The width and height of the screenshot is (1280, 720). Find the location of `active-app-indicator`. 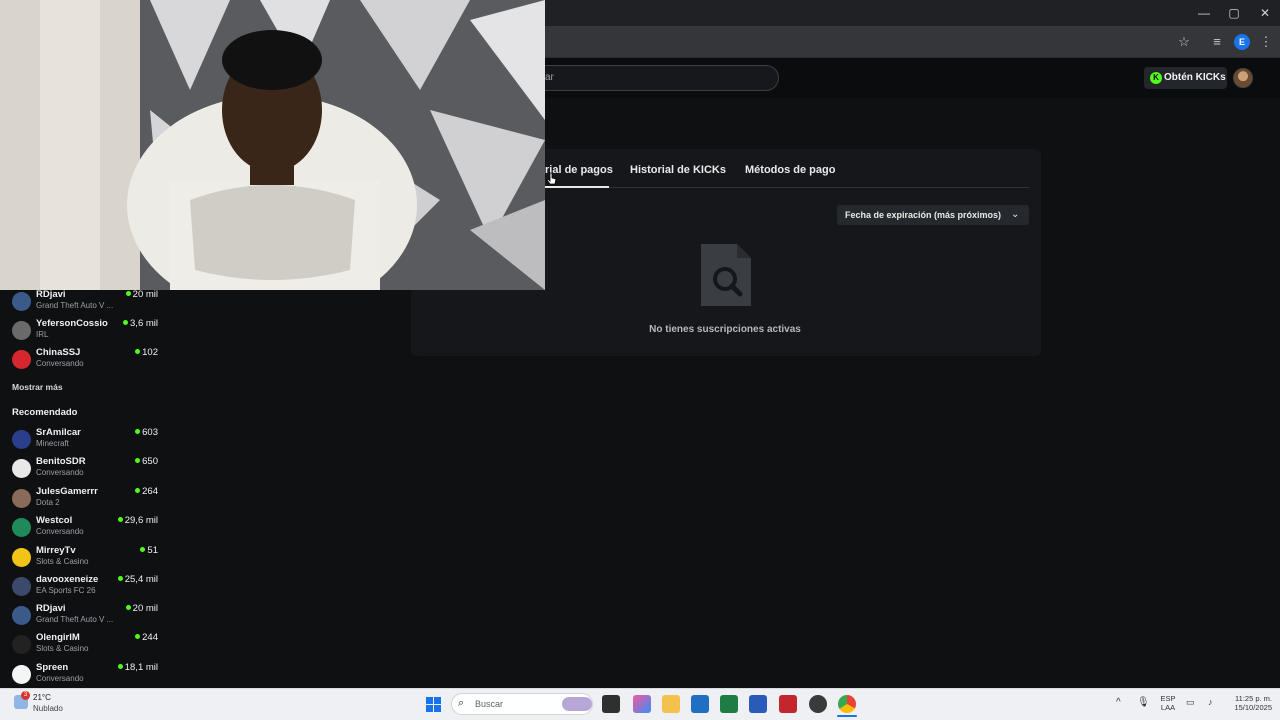

active-app-indicator is located at coordinates (847, 716).